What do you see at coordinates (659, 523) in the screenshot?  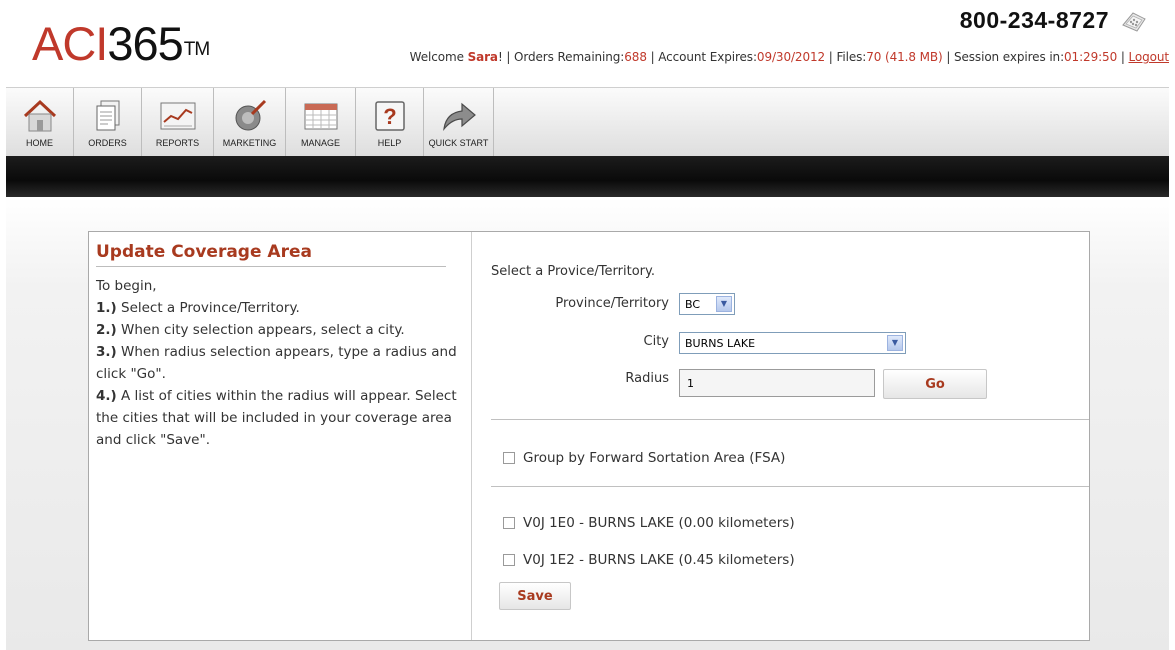 I see `result-label: V0J 1E0 - BURNS LAKE (0.00 kilometers)` at bounding box center [659, 523].